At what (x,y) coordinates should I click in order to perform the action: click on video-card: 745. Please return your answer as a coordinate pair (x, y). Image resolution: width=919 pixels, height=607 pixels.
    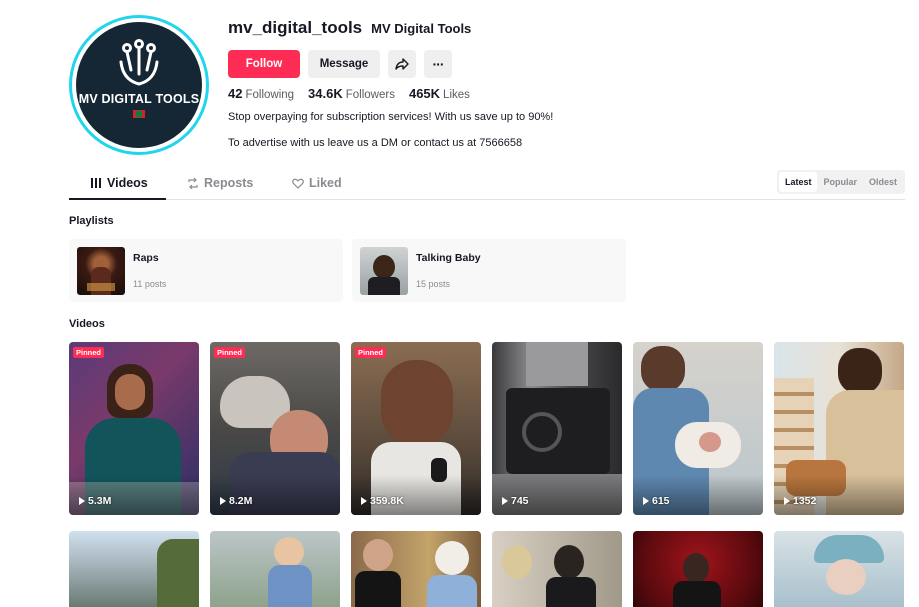
    Looking at the image, I should click on (557, 428).